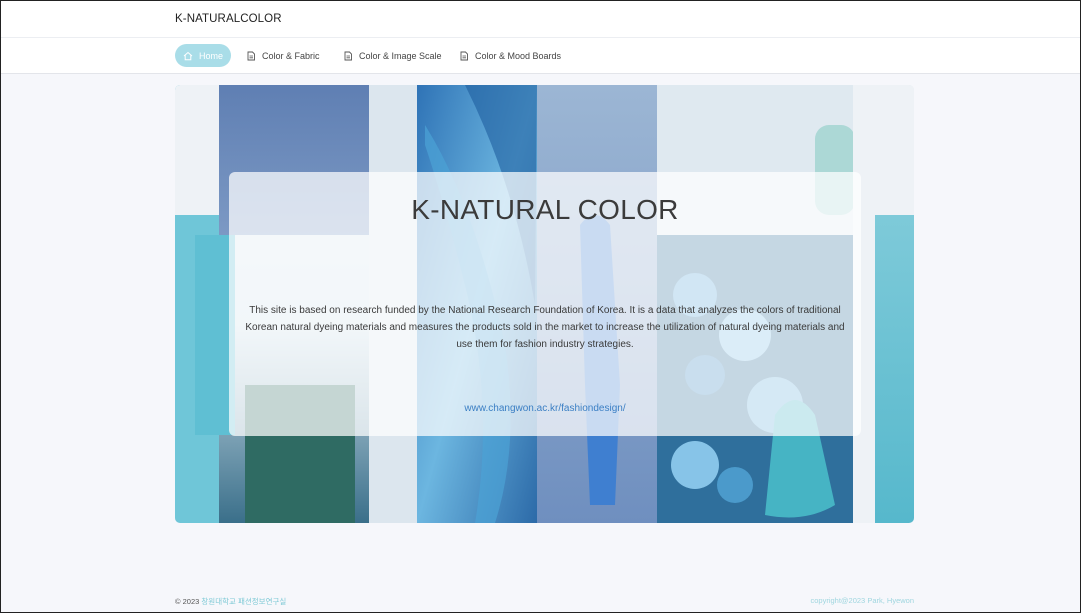 The width and height of the screenshot is (1081, 613). Describe the element at coordinates (545, 209) in the screenshot. I see `hero-title: K-NATURAL COLOR` at that location.